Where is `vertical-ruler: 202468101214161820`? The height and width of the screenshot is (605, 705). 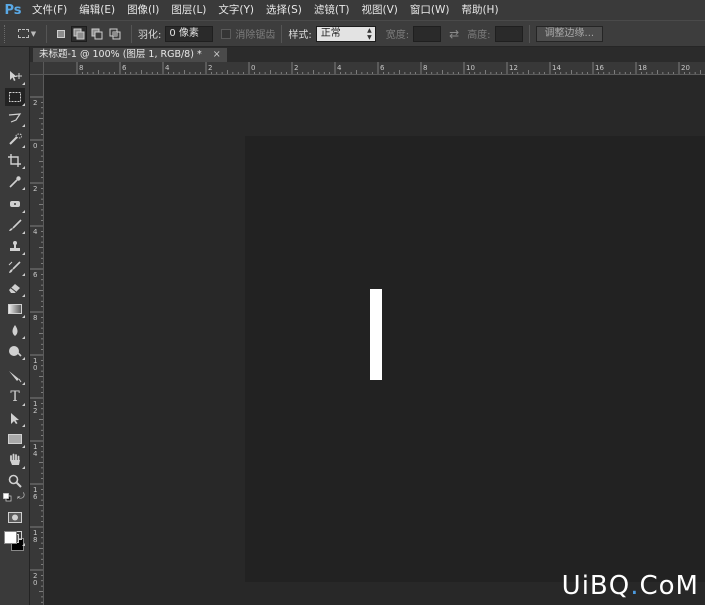
vertical-ruler: 202468101214161820 is located at coordinates (37, 340).